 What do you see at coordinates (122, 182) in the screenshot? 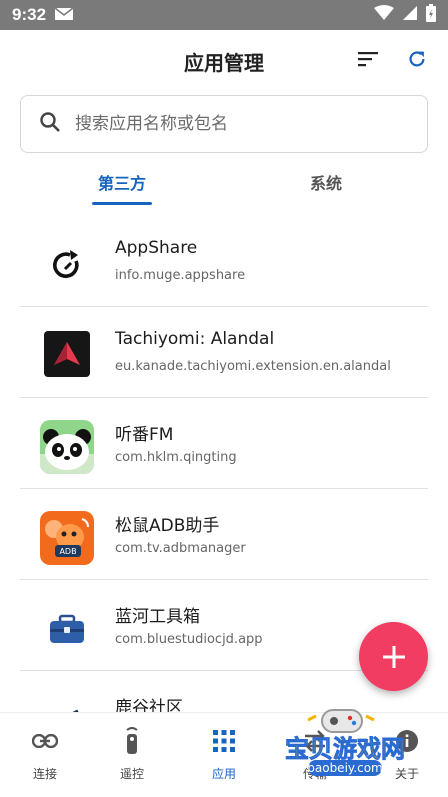
I see `tab-third-party: 第三方` at bounding box center [122, 182].